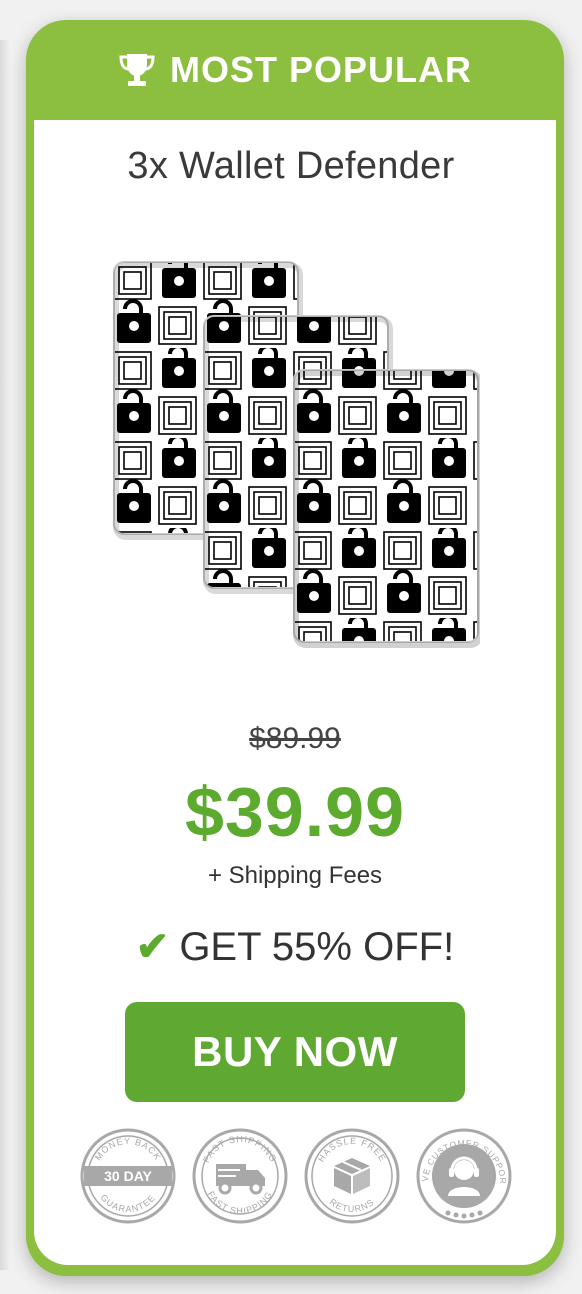 The image size is (582, 1294). I want to click on trophy-icon, so click(137, 70).